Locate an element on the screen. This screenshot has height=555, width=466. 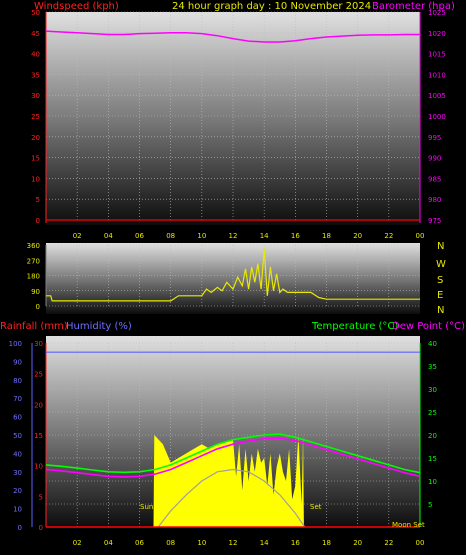
direction-tick-label: 90 is located at coordinates (35, 292).